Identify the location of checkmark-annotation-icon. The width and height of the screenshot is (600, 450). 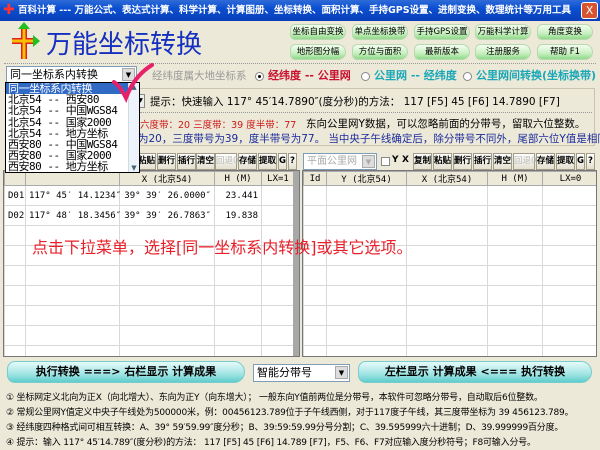
(133, 83).